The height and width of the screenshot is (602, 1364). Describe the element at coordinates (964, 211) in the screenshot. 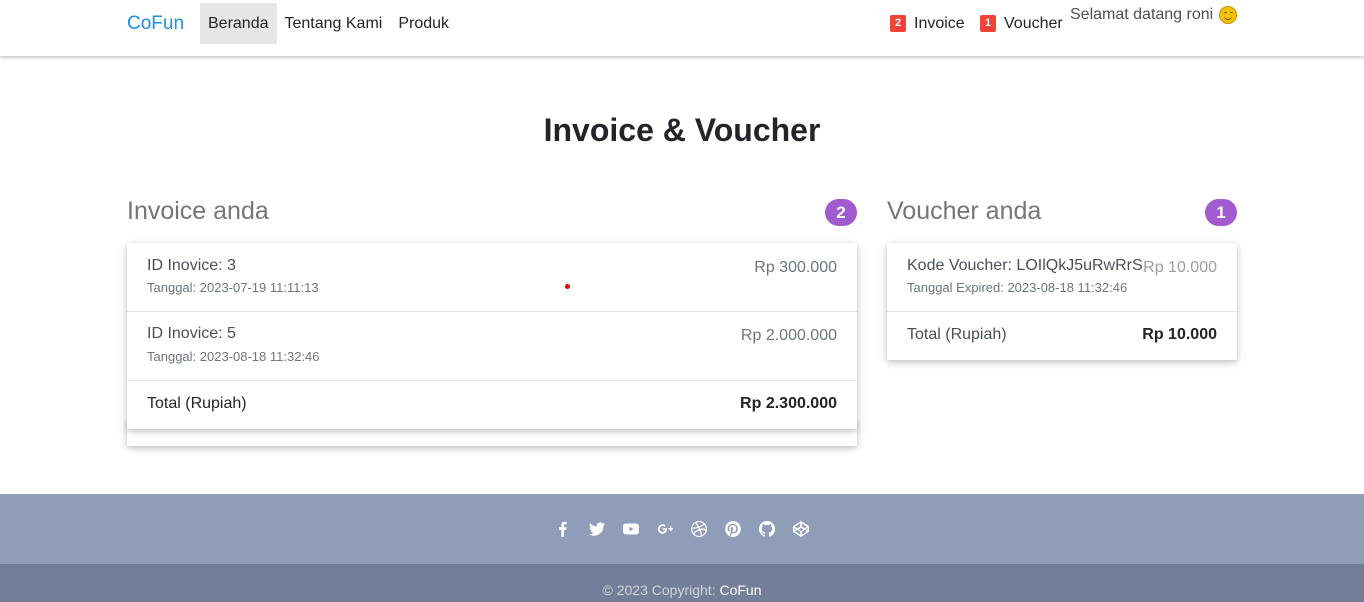

I see `voucher-section-heading: Voucher anda` at that location.